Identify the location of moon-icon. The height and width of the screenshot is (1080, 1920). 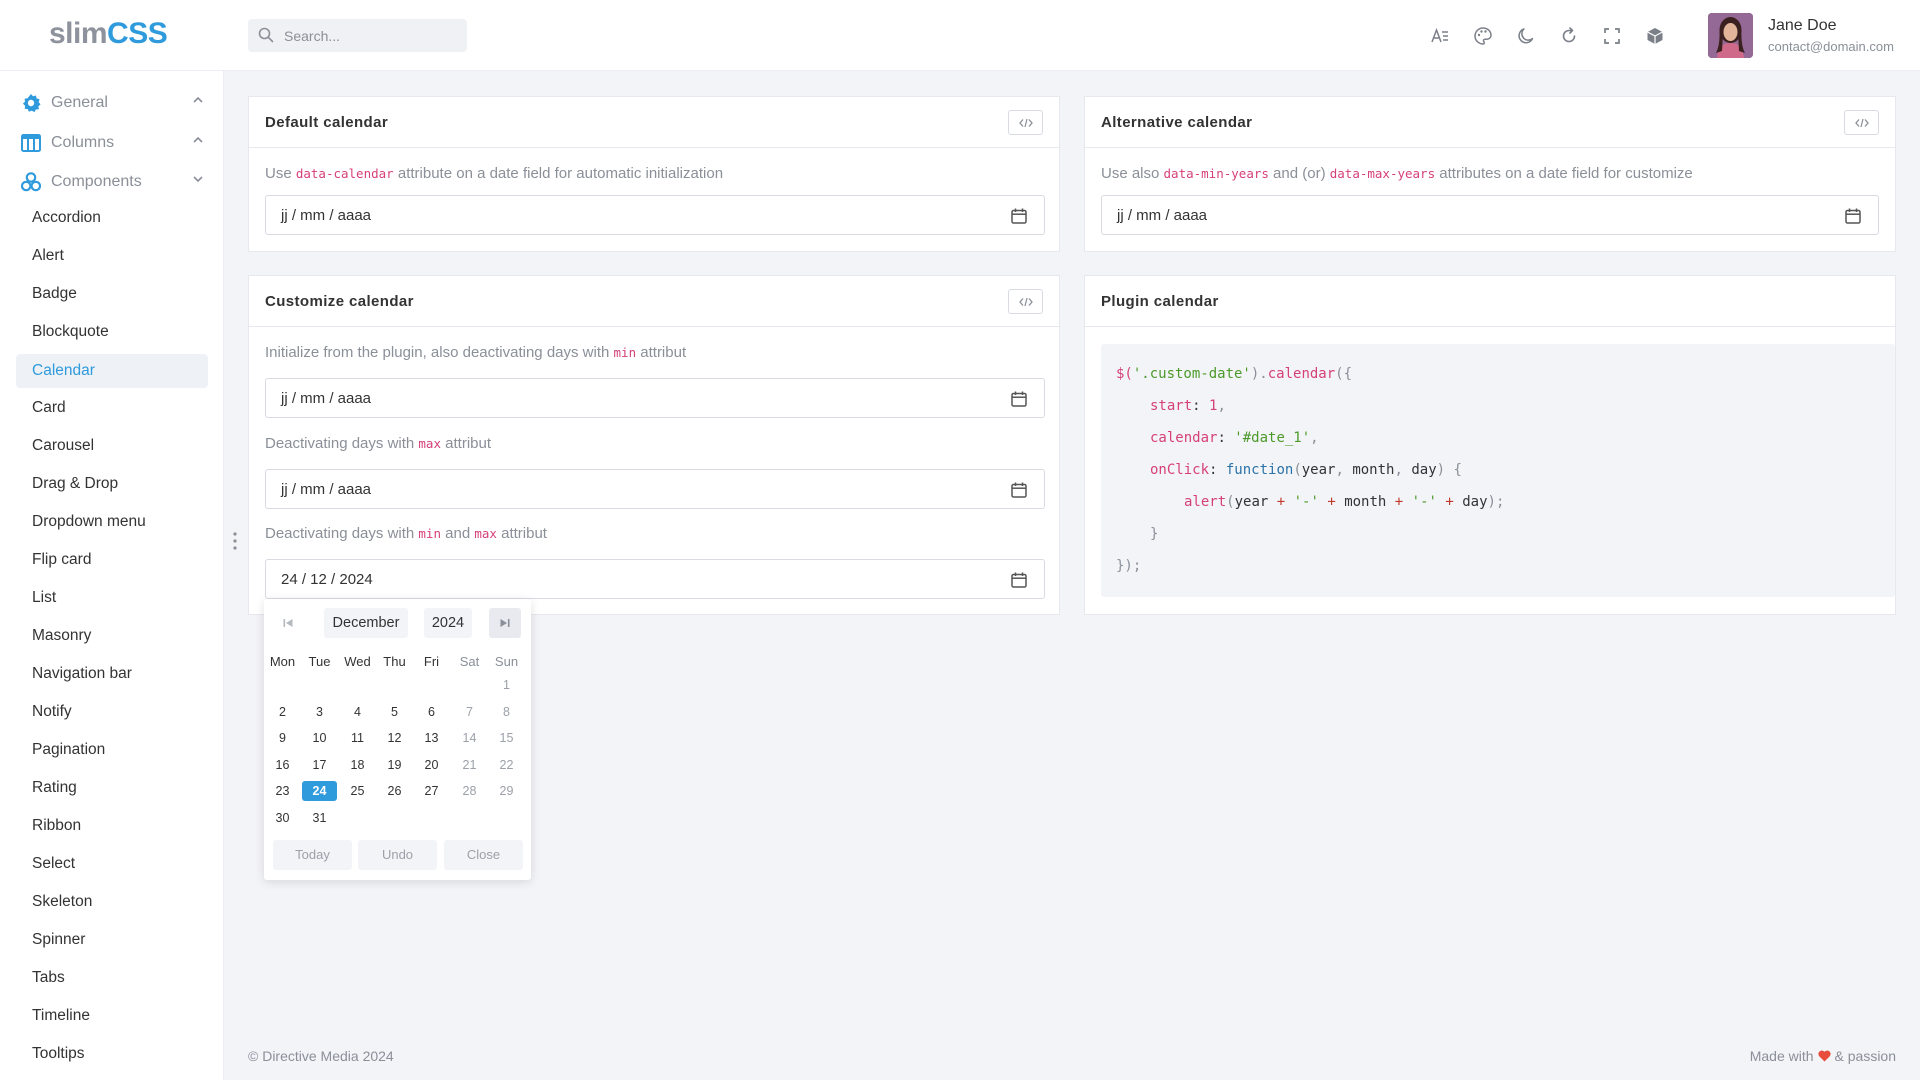
(1525, 35).